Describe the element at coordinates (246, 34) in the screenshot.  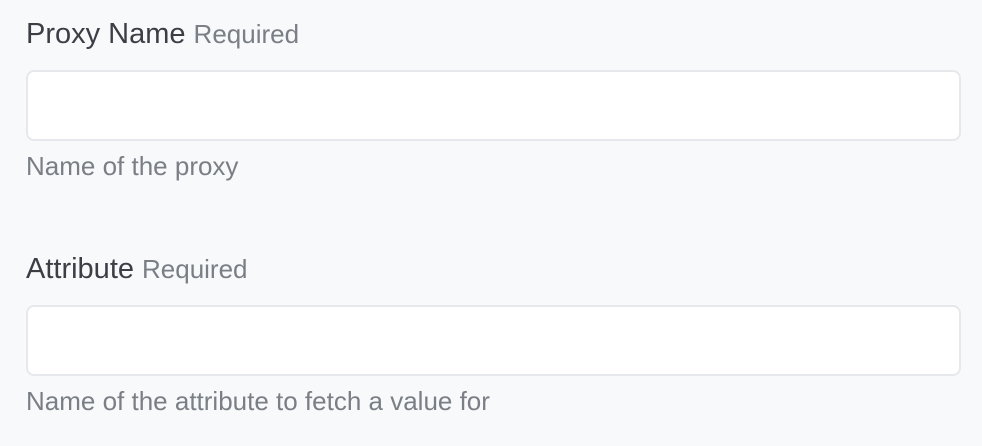
I see `proxy-name-required-indicator: Required` at that location.